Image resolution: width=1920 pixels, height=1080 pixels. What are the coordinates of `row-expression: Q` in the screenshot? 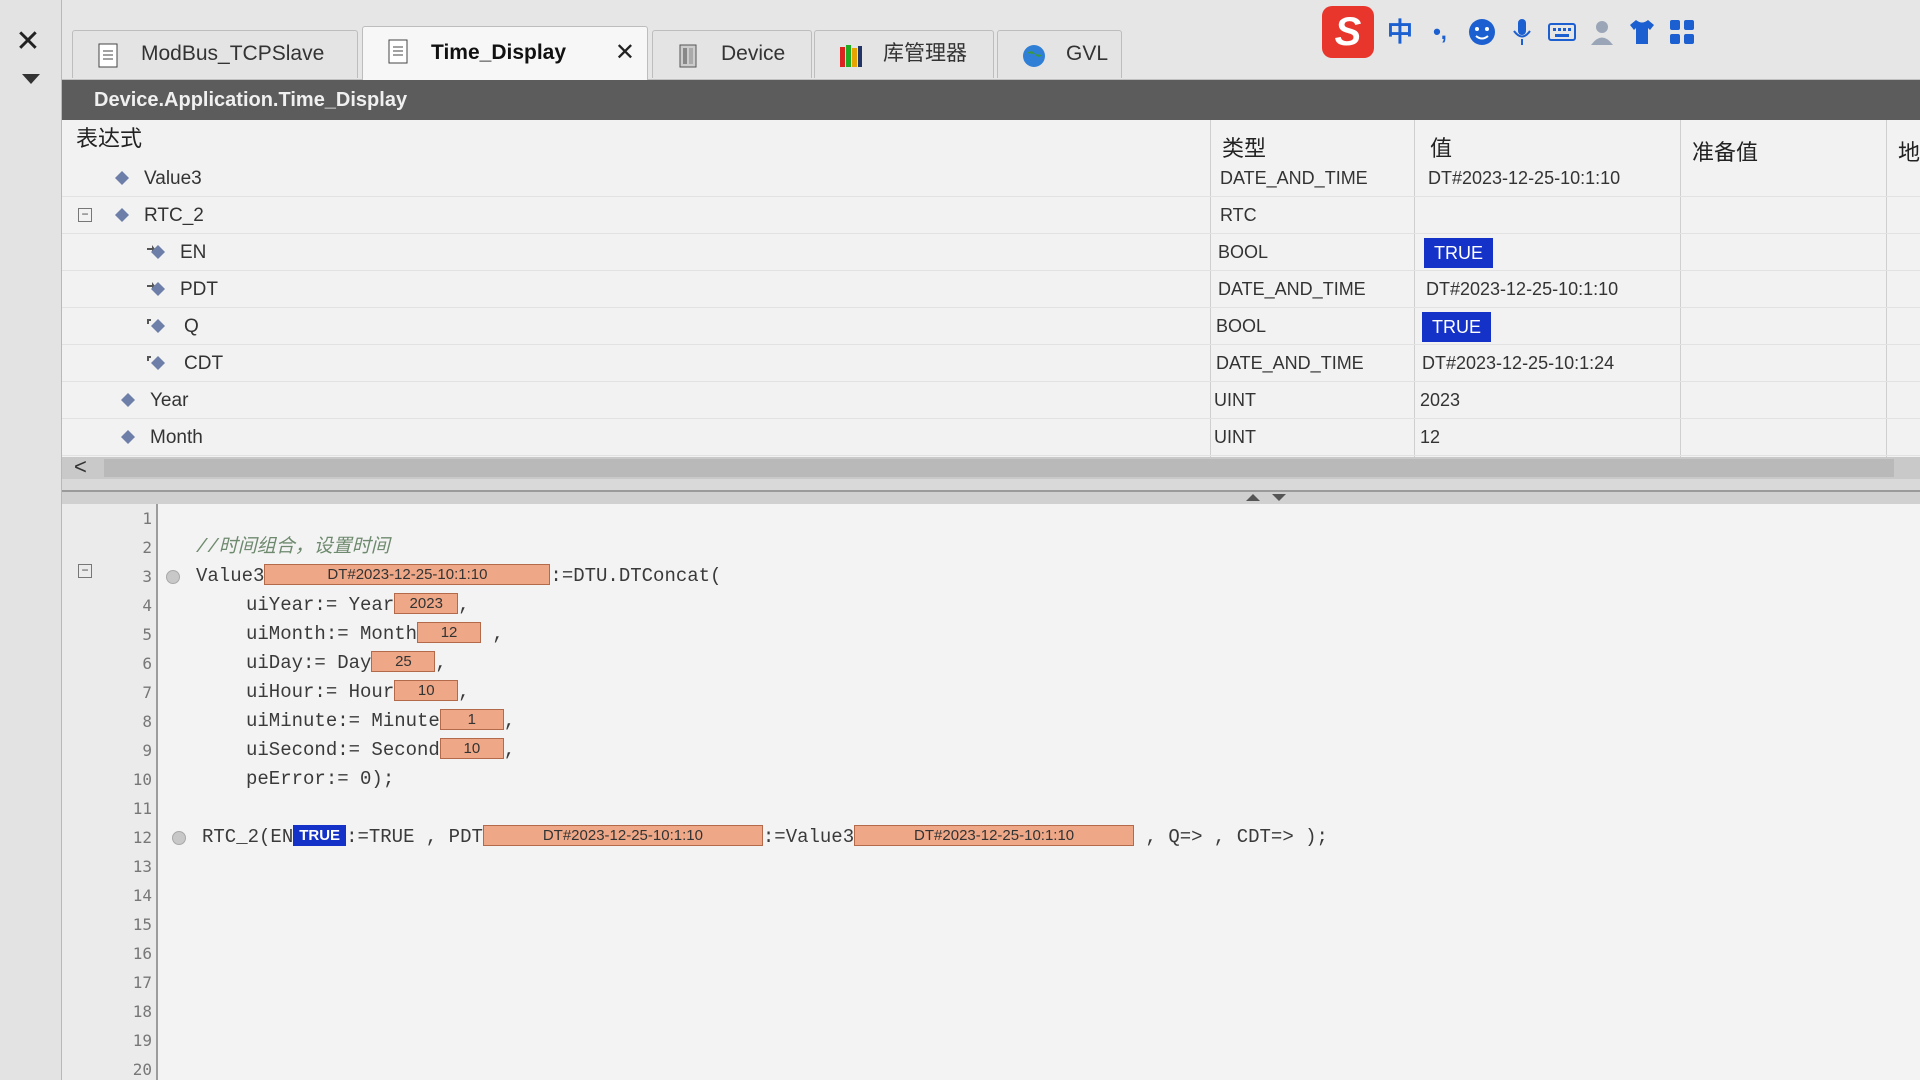 It's located at (191, 326).